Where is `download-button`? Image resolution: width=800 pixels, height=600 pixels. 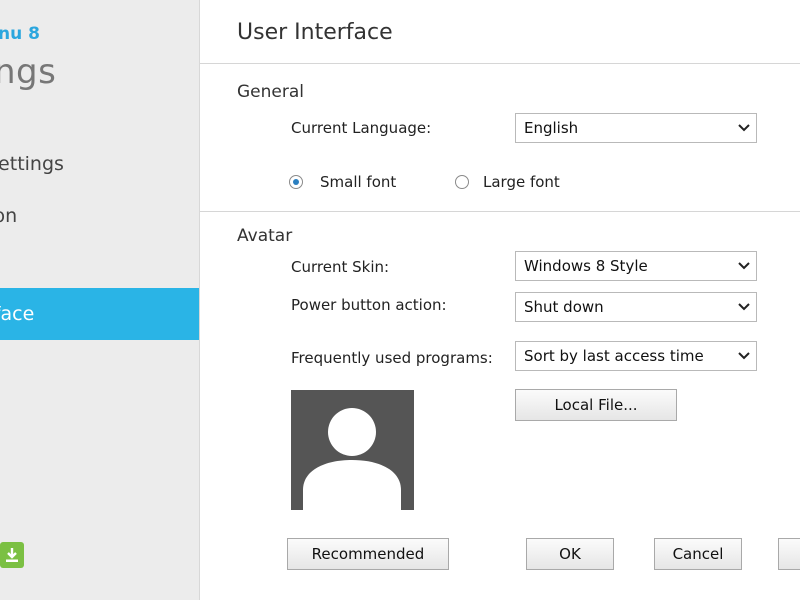
download-button is located at coordinates (12, 555).